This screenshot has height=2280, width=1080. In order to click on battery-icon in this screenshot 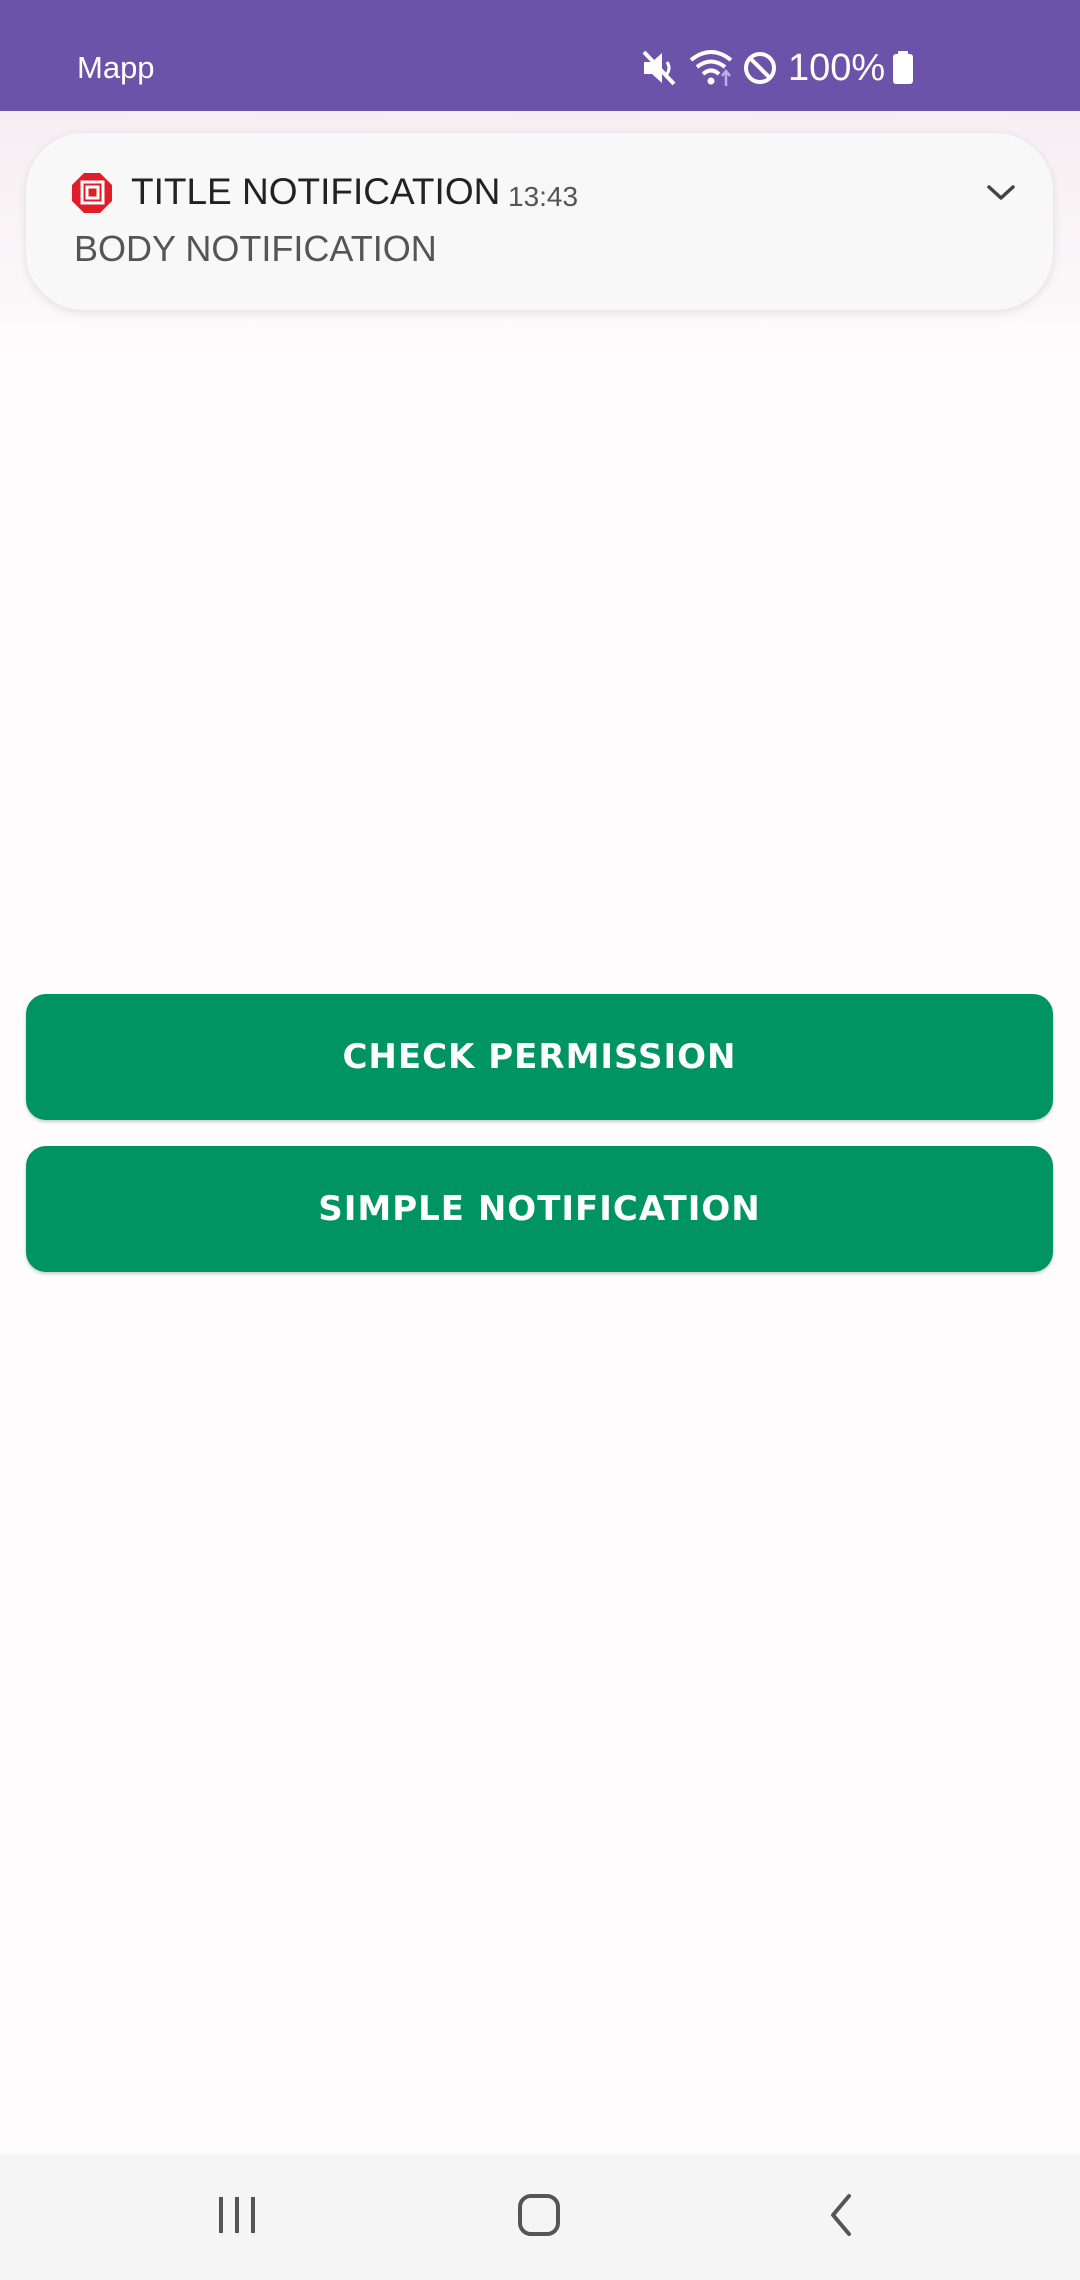, I will do `click(903, 68)`.